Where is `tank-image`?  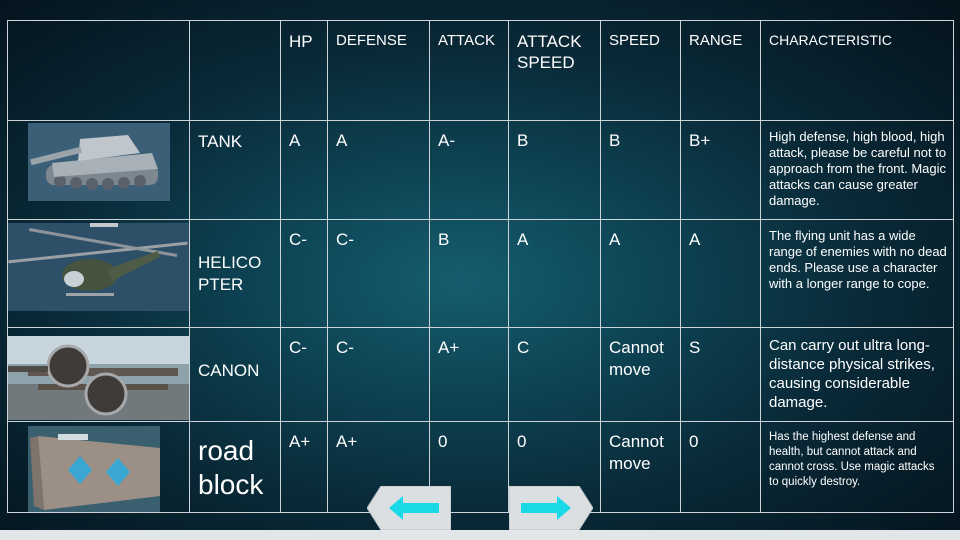 tank-image is located at coordinates (99, 162).